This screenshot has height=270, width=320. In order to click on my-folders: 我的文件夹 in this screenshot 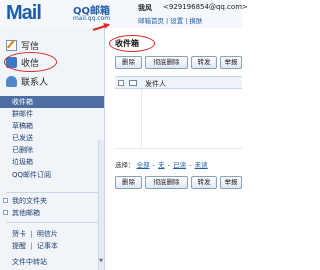, I will do `click(52, 201)`.